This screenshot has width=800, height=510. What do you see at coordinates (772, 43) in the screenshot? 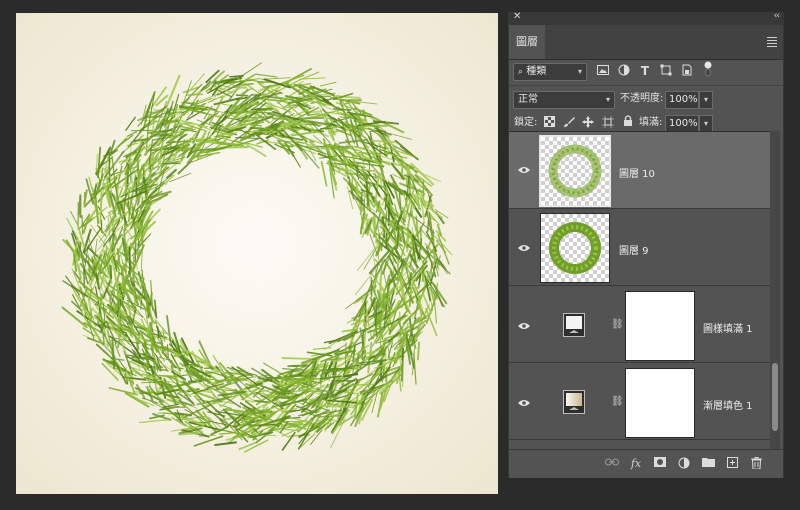
I see `panel-menu-icon` at bounding box center [772, 43].